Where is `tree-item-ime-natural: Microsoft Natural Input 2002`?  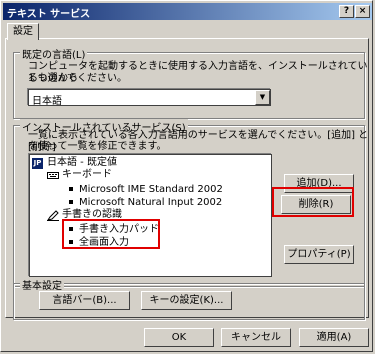
tree-item-ime-natural: Microsoft Natural Input 2002 is located at coordinates (145, 203).